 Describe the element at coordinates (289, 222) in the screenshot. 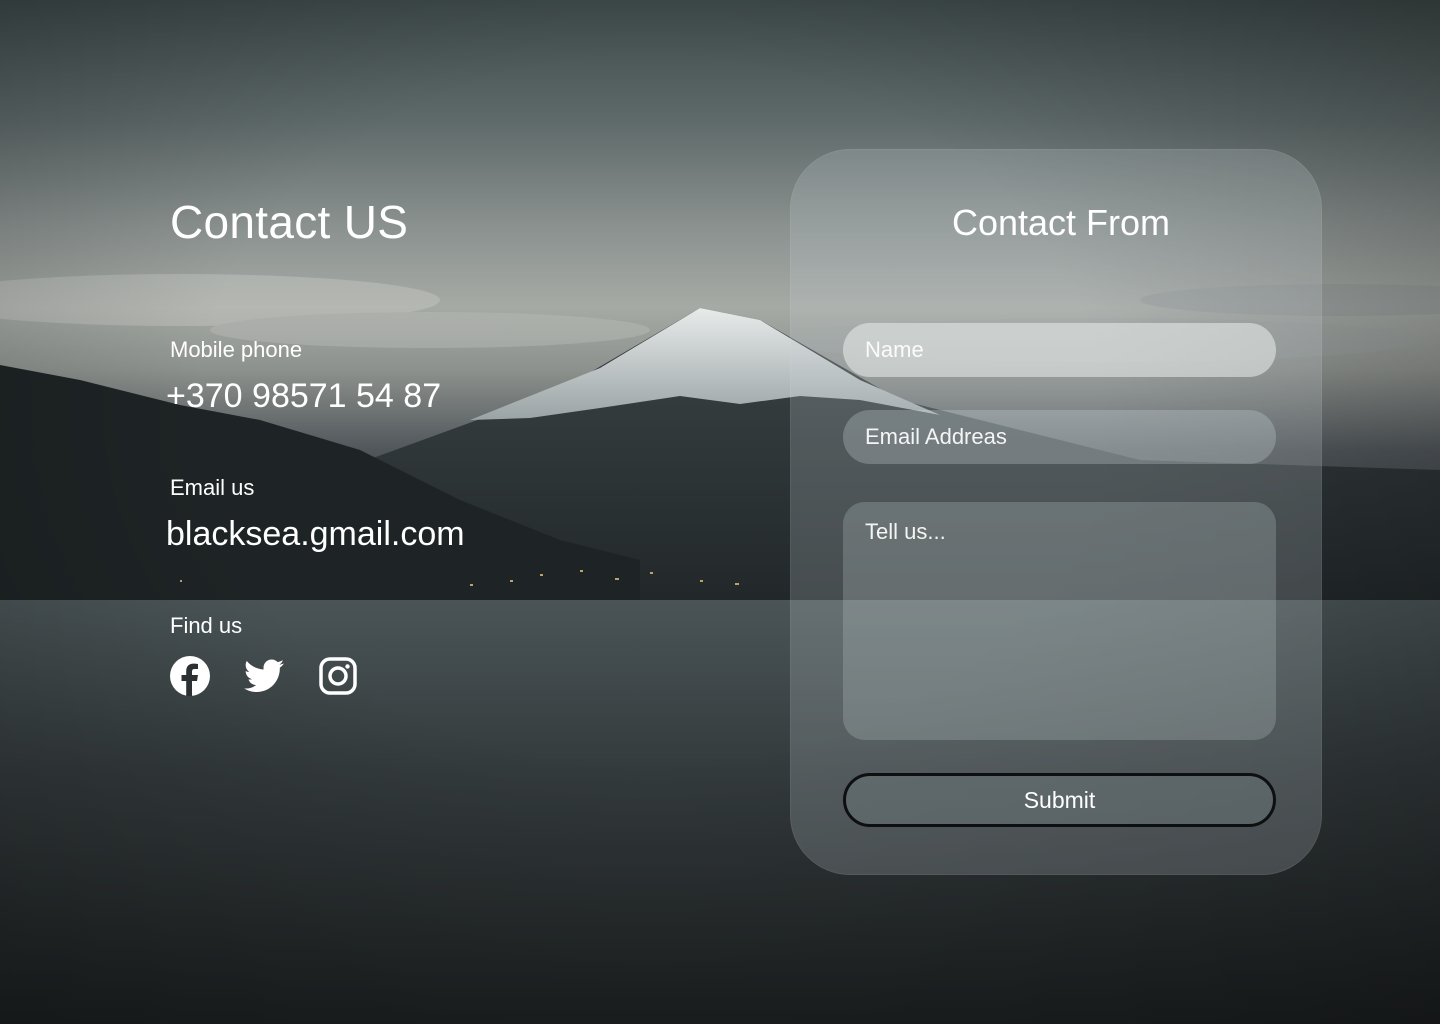

I see `page-title: Contact US` at that location.